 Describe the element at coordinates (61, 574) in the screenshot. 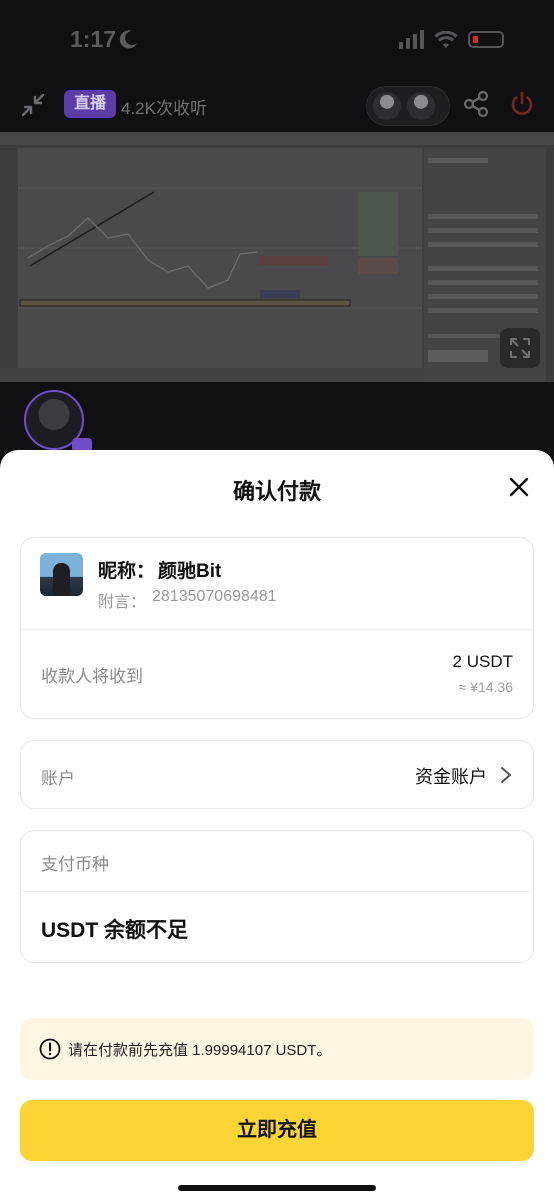

I see `recipient-avatar` at that location.